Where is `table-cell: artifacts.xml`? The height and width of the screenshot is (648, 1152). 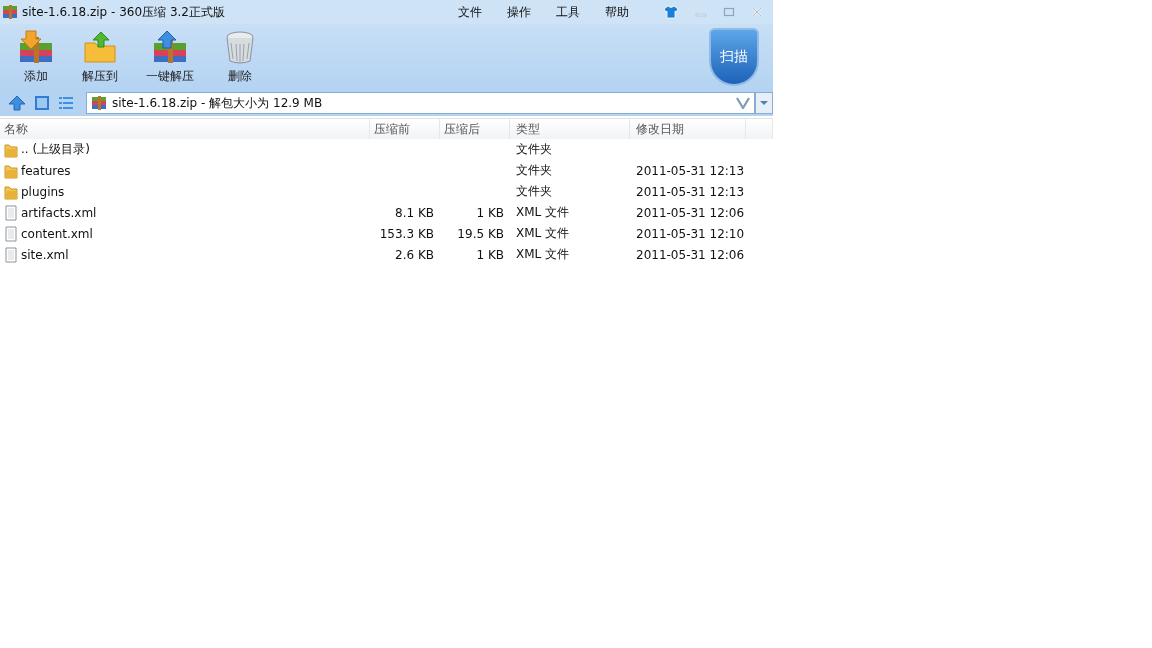
table-cell: artifacts.xml is located at coordinates (59, 212).